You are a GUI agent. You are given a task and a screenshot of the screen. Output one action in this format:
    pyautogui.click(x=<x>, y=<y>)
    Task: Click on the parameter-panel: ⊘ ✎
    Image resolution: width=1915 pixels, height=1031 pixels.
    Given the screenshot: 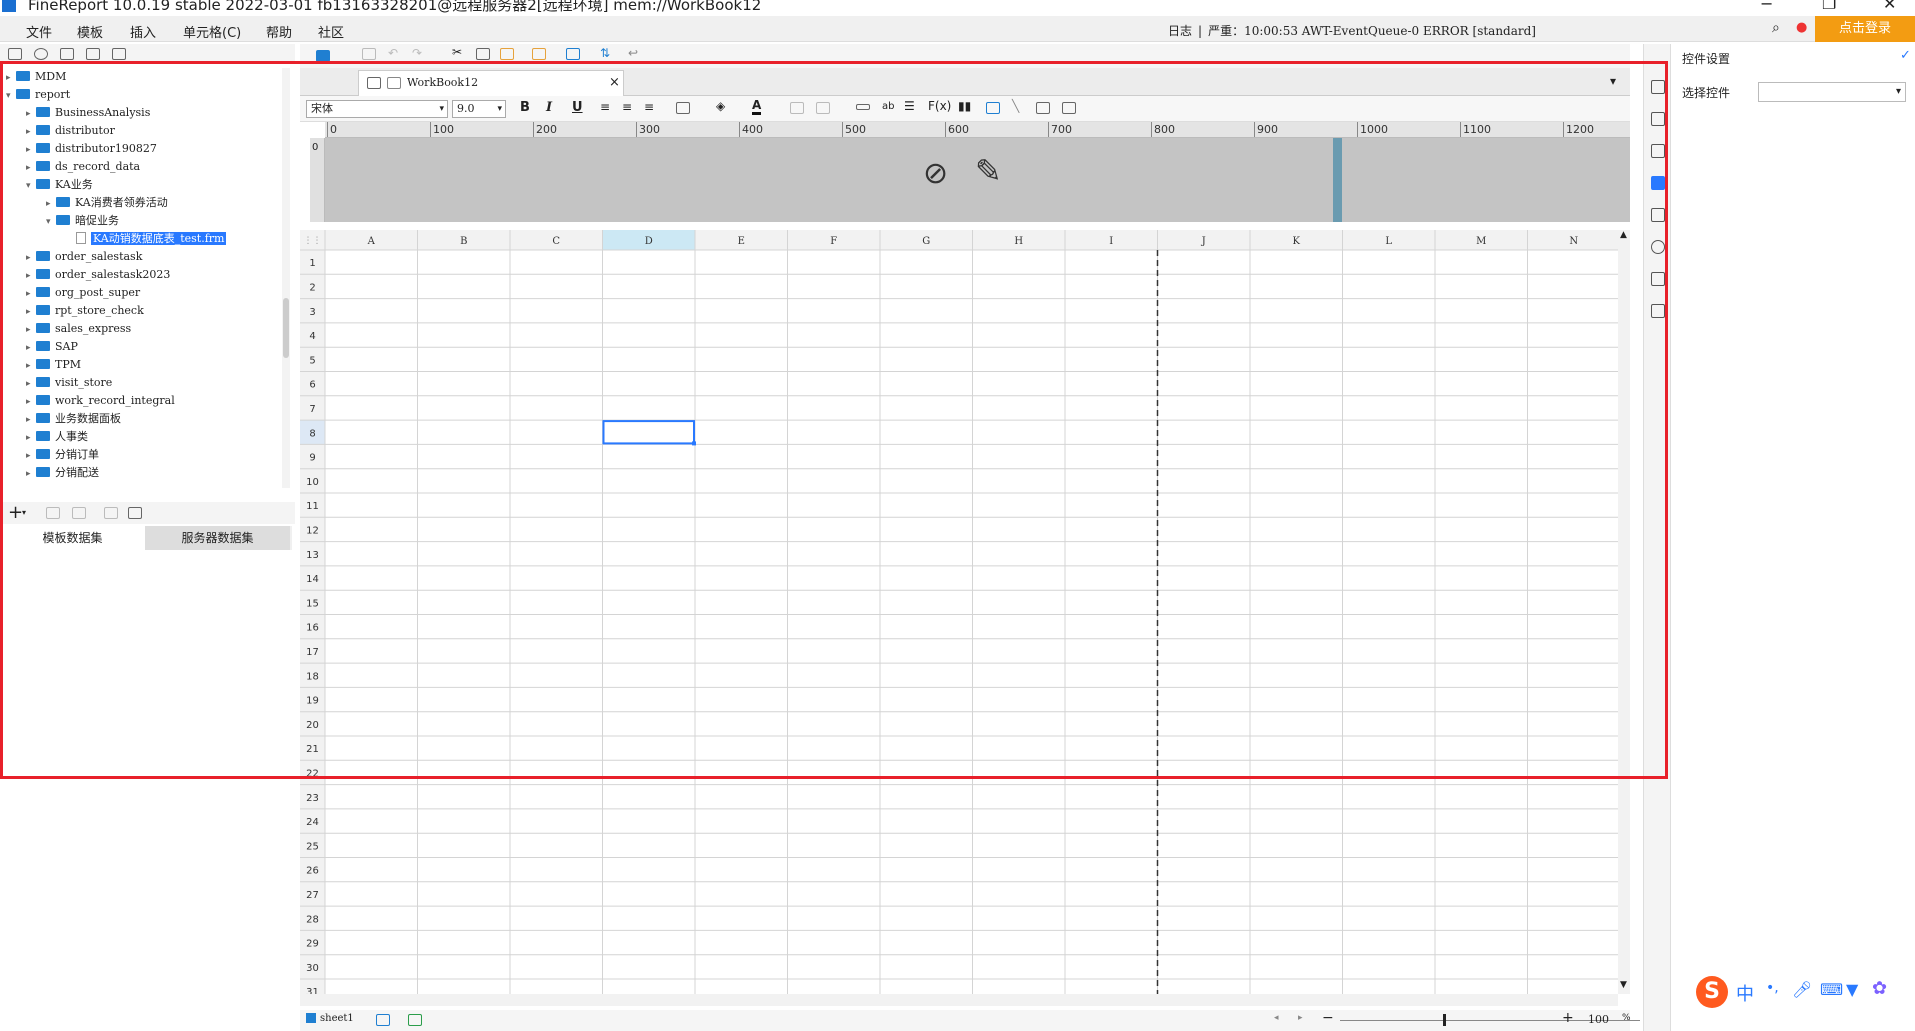 What is the action you would take?
    pyautogui.click(x=977, y=180)
    